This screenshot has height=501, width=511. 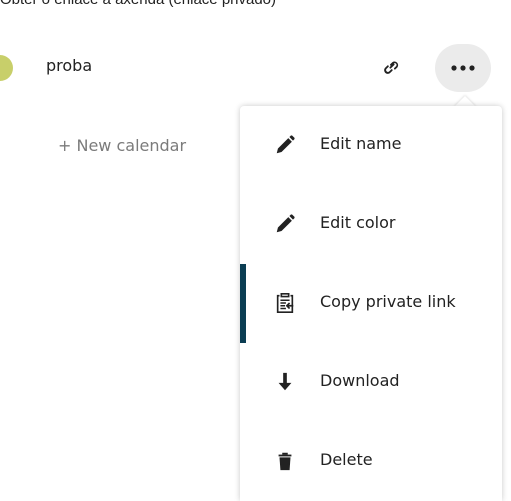 I want to click on menu-item-label: Copy private link, so click(x=388, y=301).